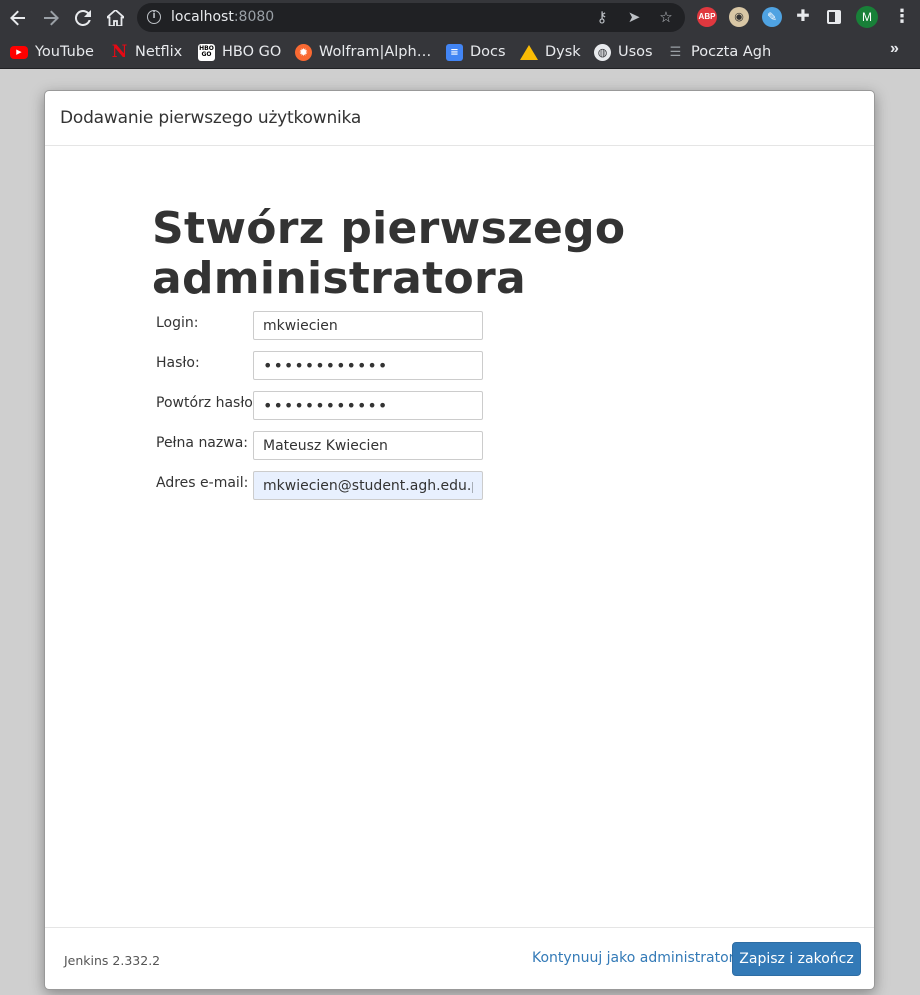  Describe the element at coordinates (803, 17) in the screenshot. I see `extensions-puzzle-icon: ✚` at that location.